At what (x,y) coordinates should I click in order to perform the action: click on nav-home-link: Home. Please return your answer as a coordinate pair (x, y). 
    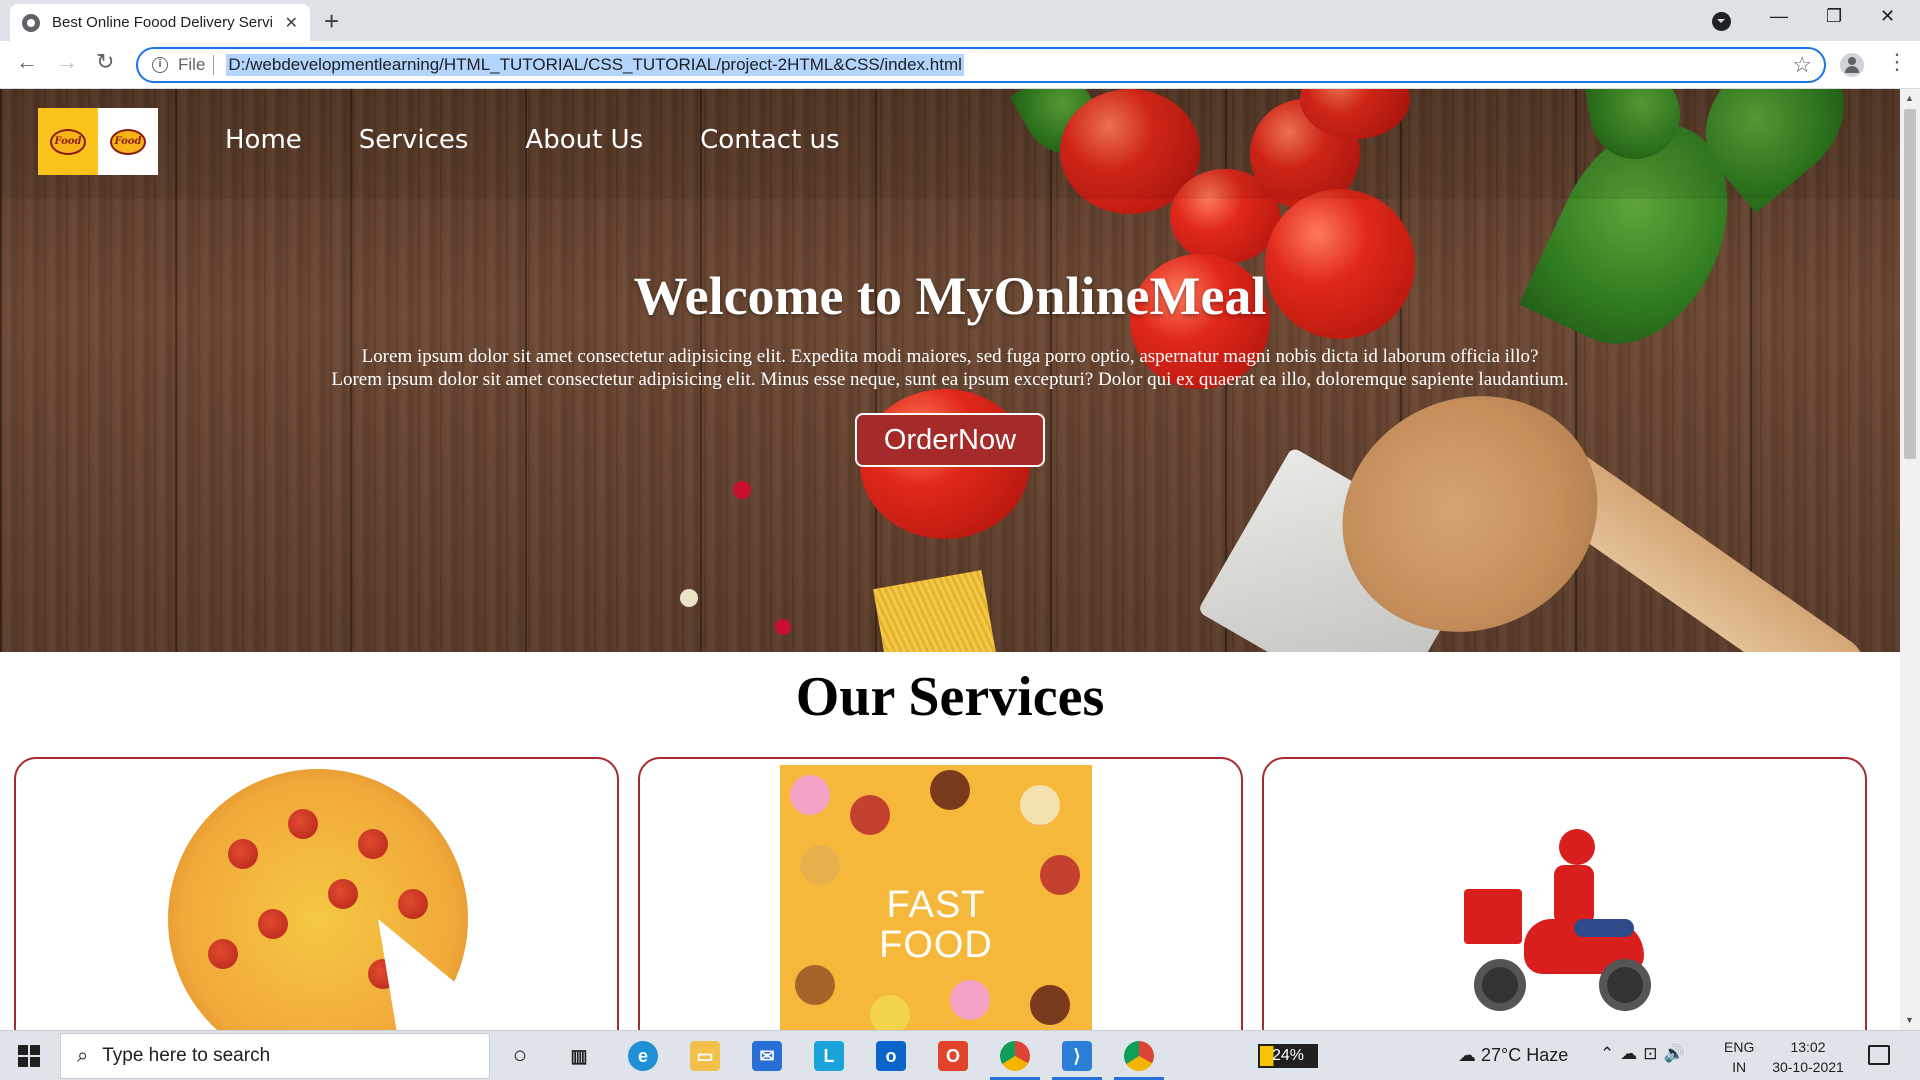
    Looking at the image, I should click on (263, 140).